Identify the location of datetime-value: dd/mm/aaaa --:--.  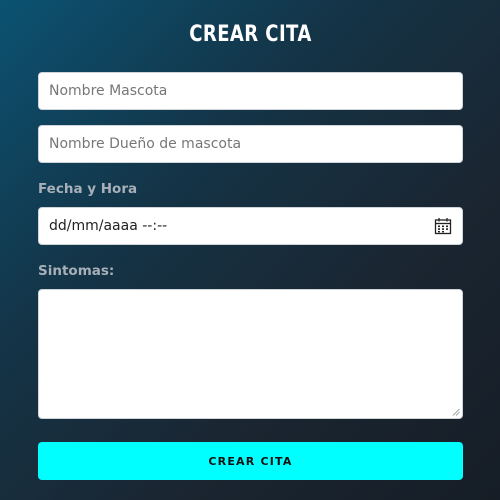
(108, 226).